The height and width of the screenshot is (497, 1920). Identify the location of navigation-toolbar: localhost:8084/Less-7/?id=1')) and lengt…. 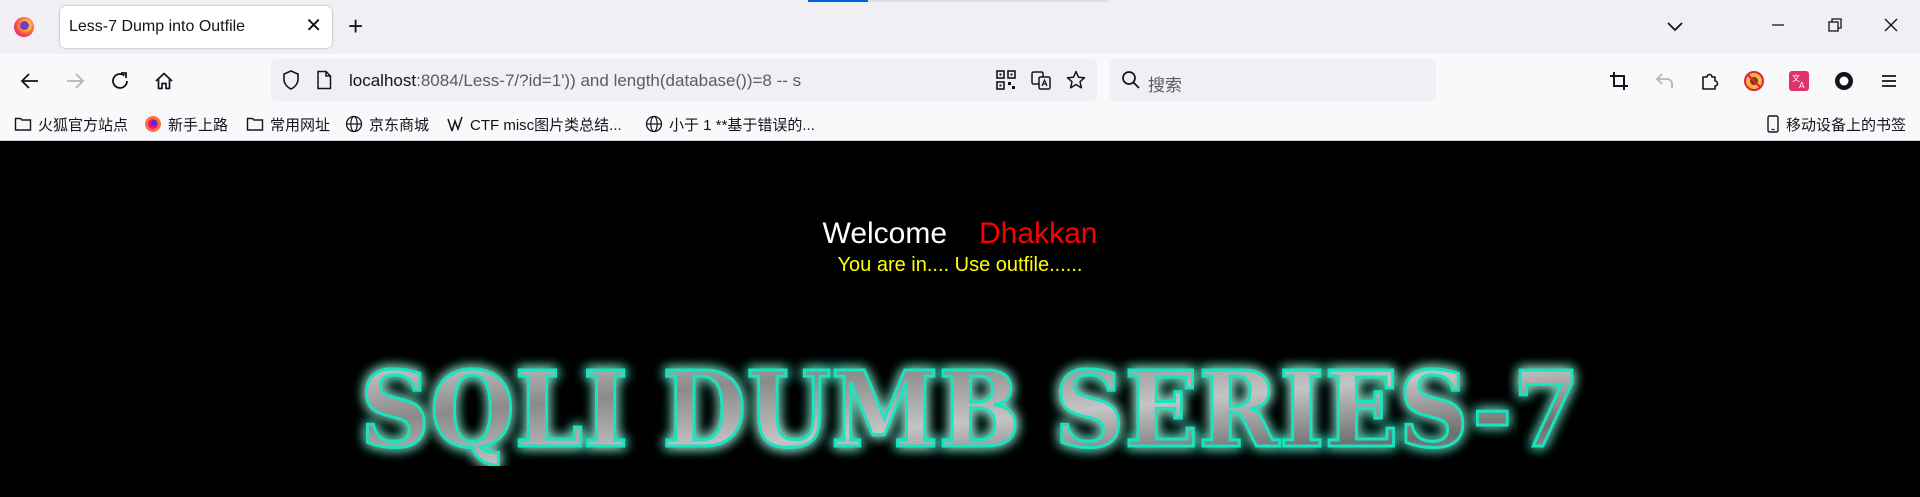
(960, 80).